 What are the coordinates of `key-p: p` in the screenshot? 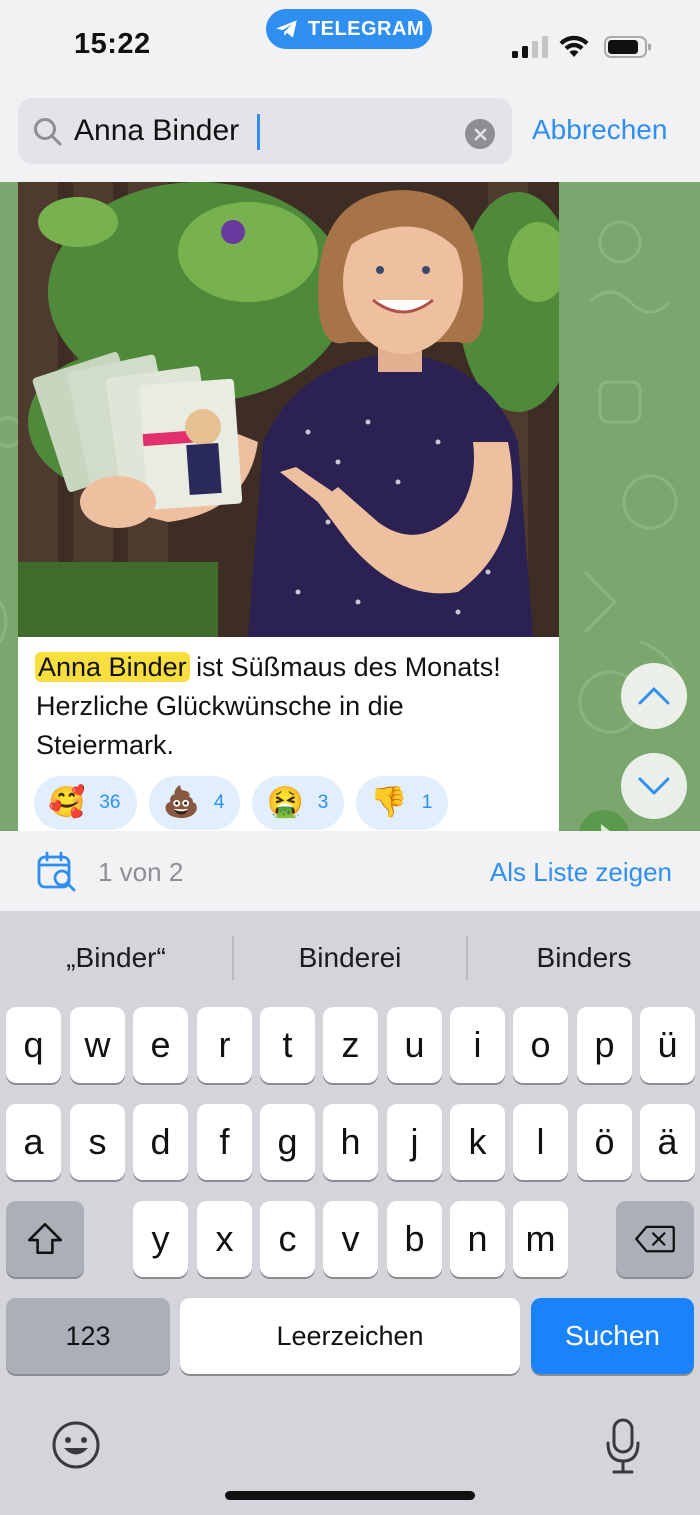 It's located at (604, 1045).